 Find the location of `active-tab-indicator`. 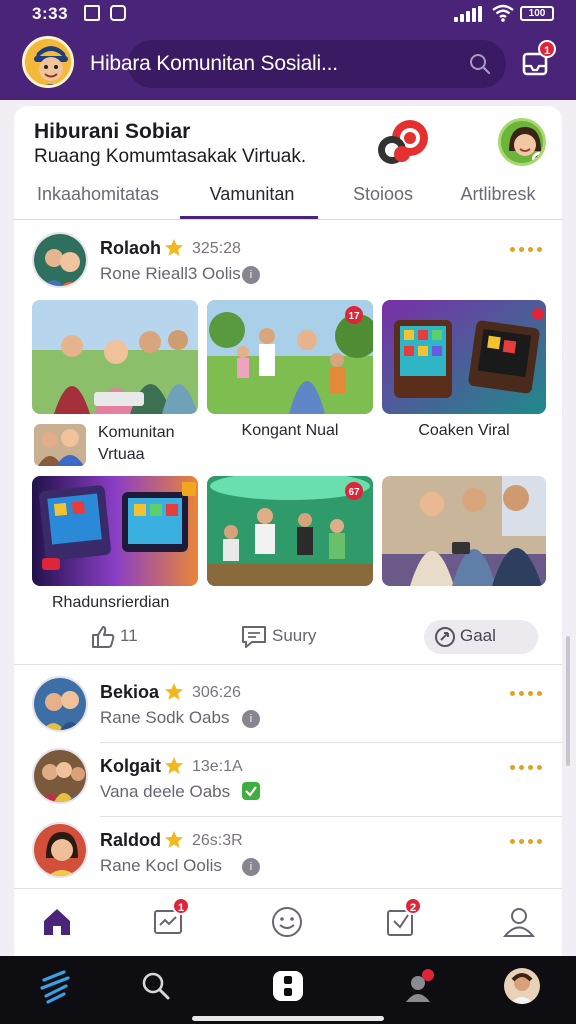

active-tab-indicator is located at coordinates (249, 217).